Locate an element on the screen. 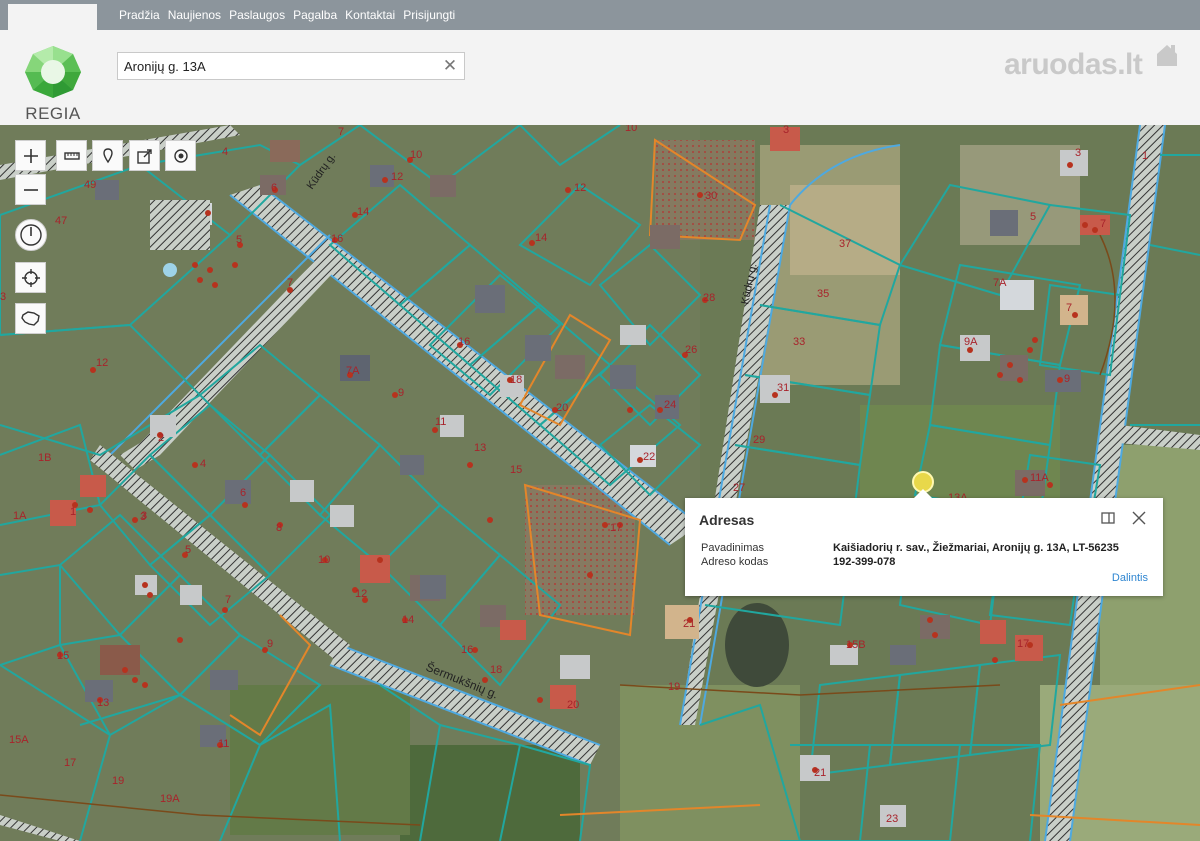  svg-text: 1A is located at coordinates (20, 516).